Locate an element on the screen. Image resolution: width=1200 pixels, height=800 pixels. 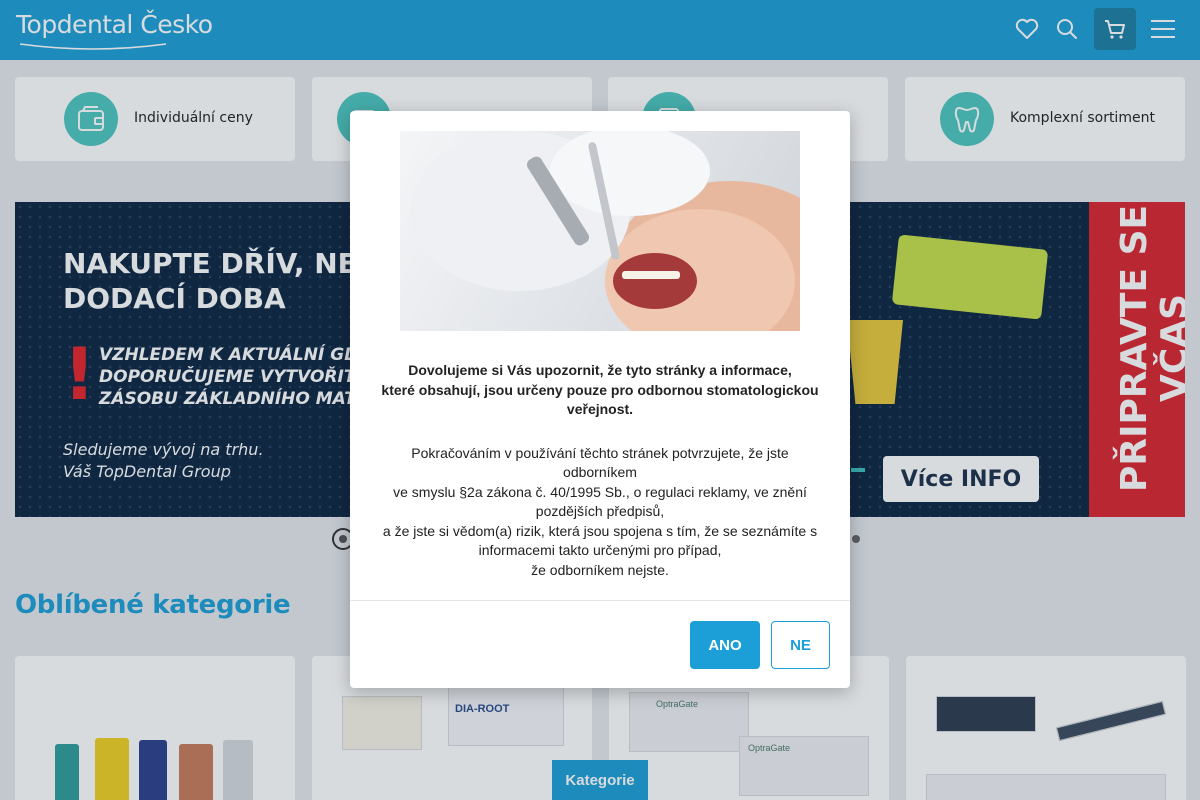
no-button: NE is located at coordinates (800, 645).